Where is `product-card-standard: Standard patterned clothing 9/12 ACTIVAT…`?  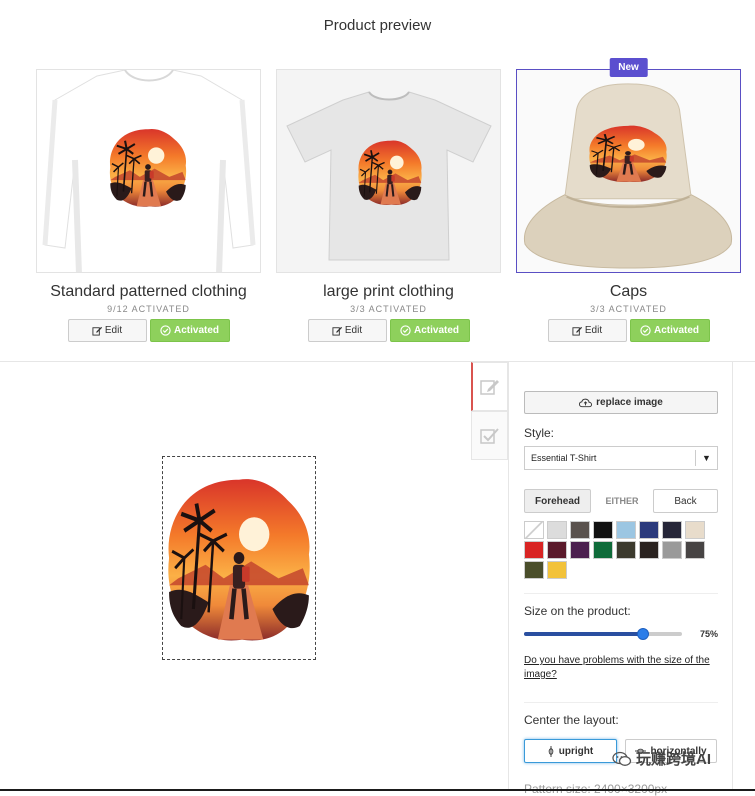 product-card-standard: Standard patterned clothing 9/12 ACTIVAT… is located at coordinates (148, 205).